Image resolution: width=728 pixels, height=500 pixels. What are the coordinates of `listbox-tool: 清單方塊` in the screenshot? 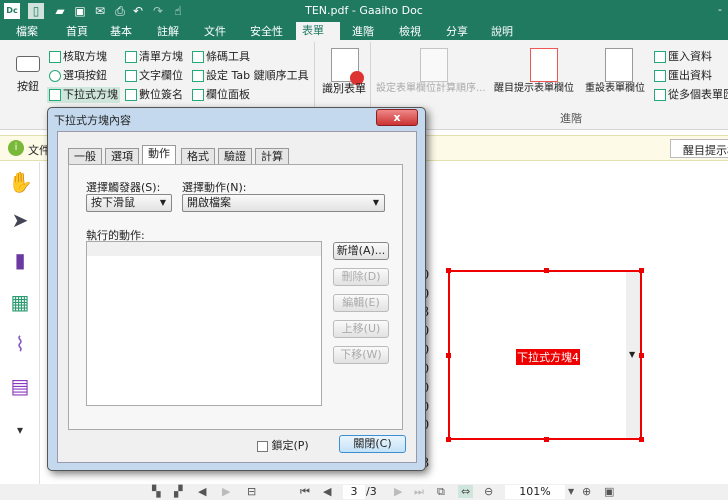 It's located at (154, 57).